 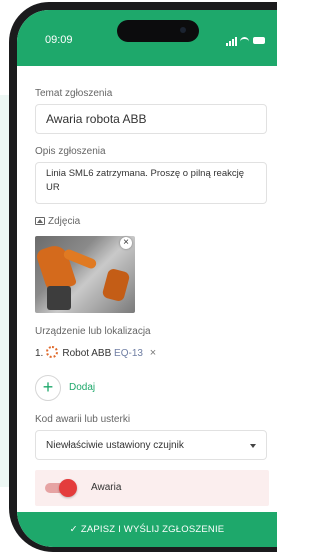 What do you see at coordinates (115, 445) in the screenshot?
I see `fault-code-value: Niewłaściwie ustawiony czujnik` at bounding box center [115, 445].